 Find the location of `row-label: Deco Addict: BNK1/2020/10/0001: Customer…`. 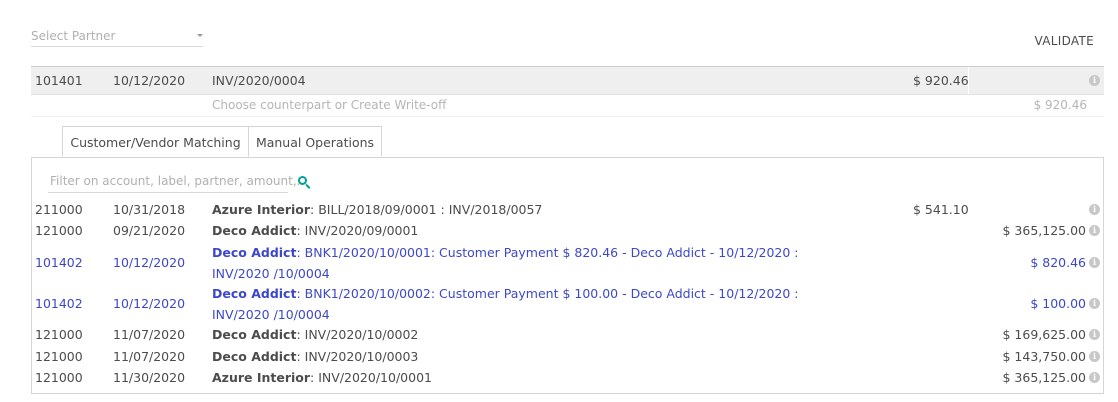

row-label: Deco Addict: BNK1/2020/10/0001: Customer… is located at coordinates (522, 263).